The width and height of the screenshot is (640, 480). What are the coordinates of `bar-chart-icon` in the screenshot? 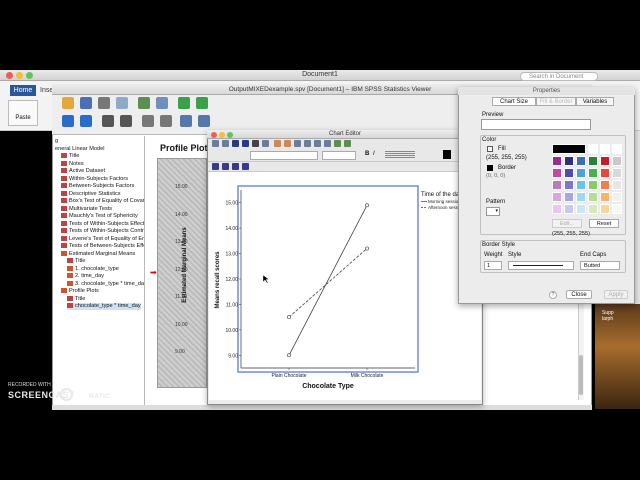 It's located at (215, 166).